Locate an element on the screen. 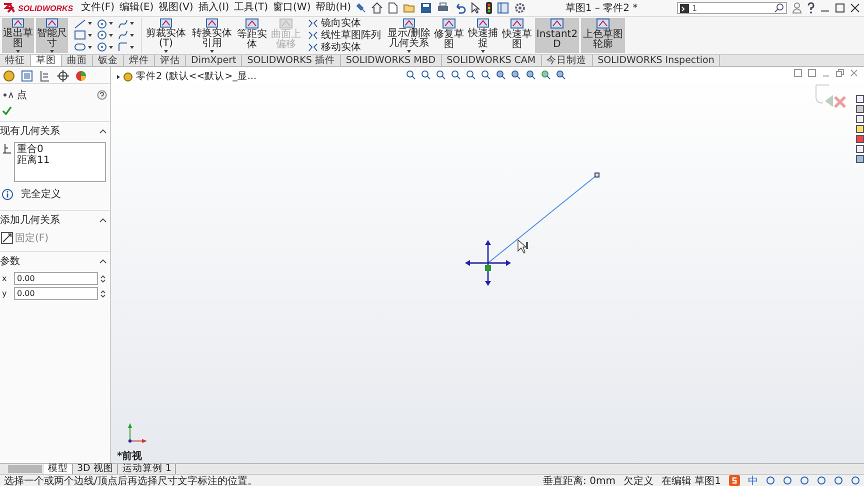 This screenshot has height=486, width=864. crosshair-icon is located at coordinates (63, 76).